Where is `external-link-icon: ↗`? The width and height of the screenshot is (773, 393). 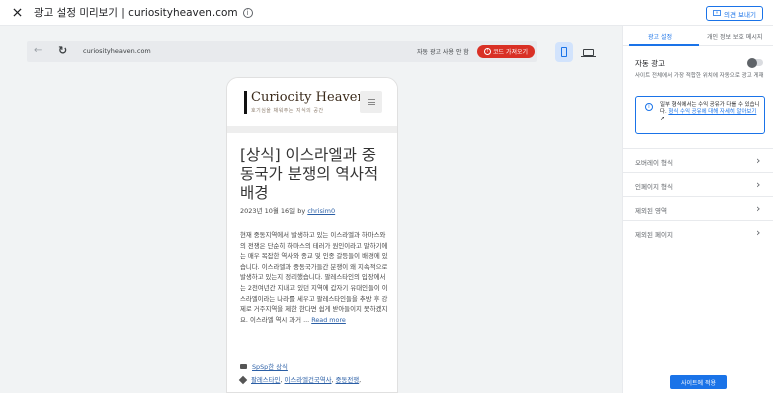 external-link-icon: ↗ is located at coordinates (662, 119).